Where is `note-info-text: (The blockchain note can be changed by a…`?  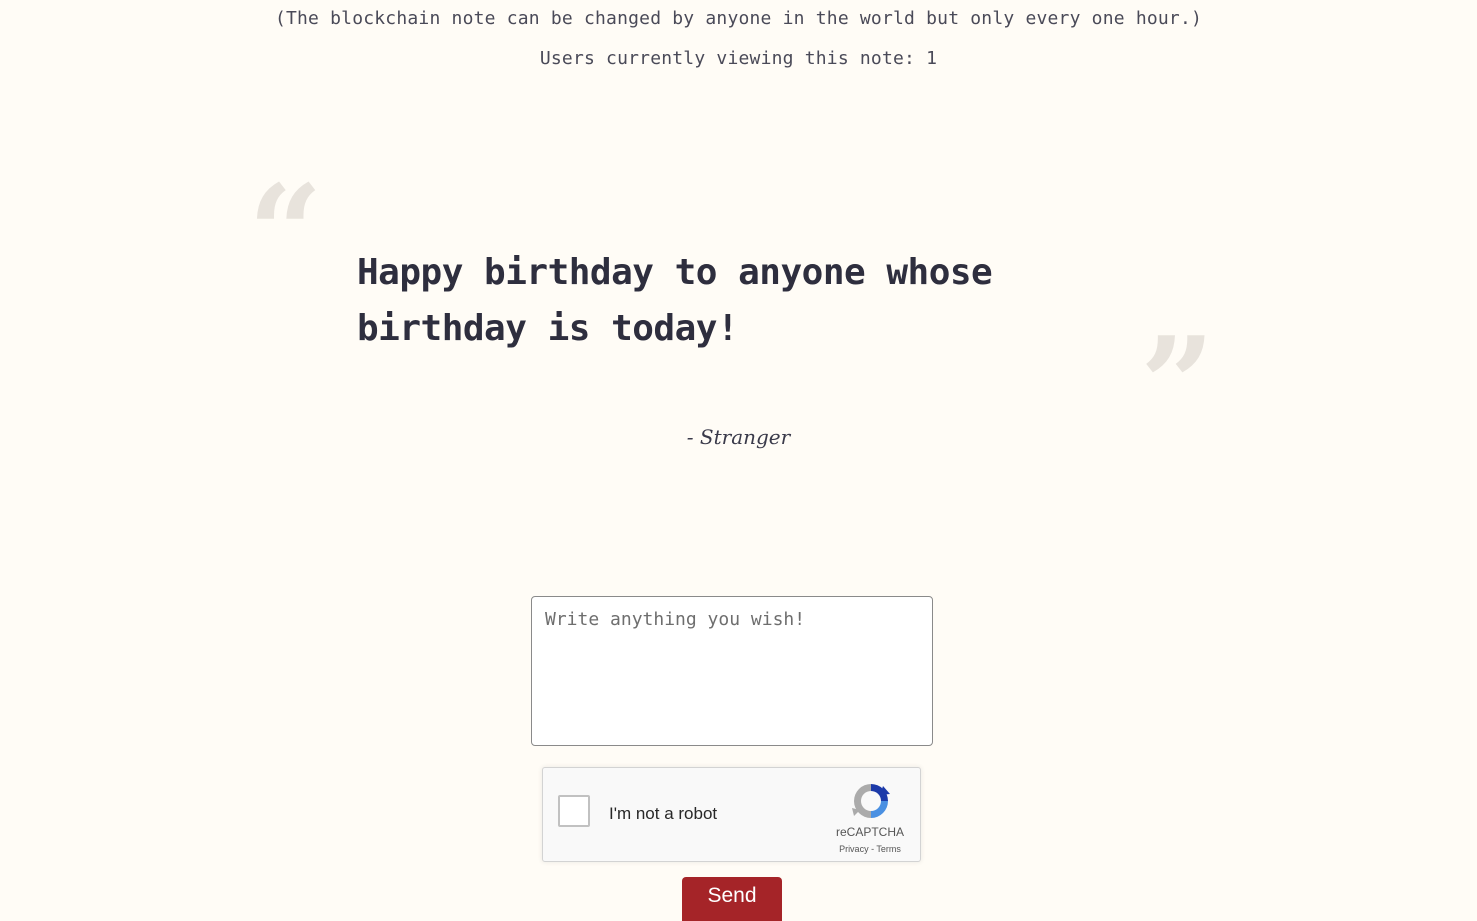 note-info-text: (The blockchain note can be changed by a… is located at coordinates (738, 18).